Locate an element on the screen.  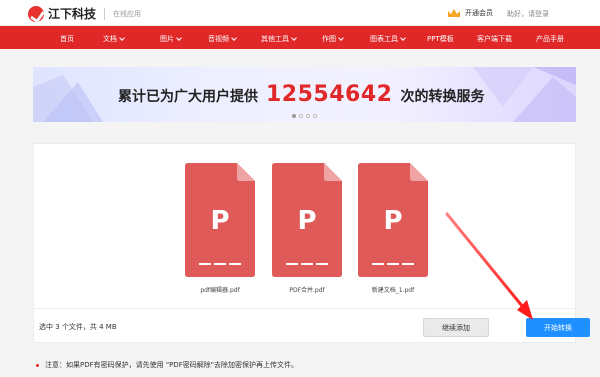
carousel-dots is located at coordinates (304, 116).